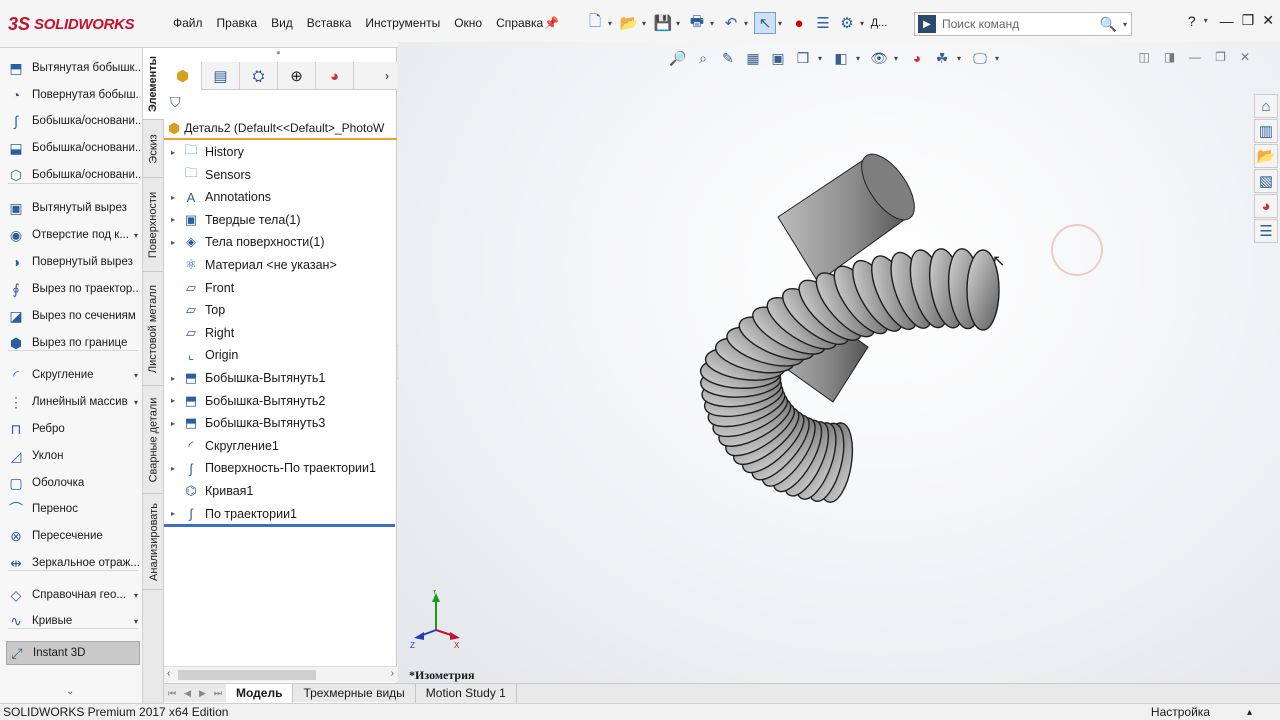 Image resolution: width=1280 pixels, height=720 pixels. I want to click on tree-item: ▸ ∫ Поверхность-По траектории1, so click(280, 468).